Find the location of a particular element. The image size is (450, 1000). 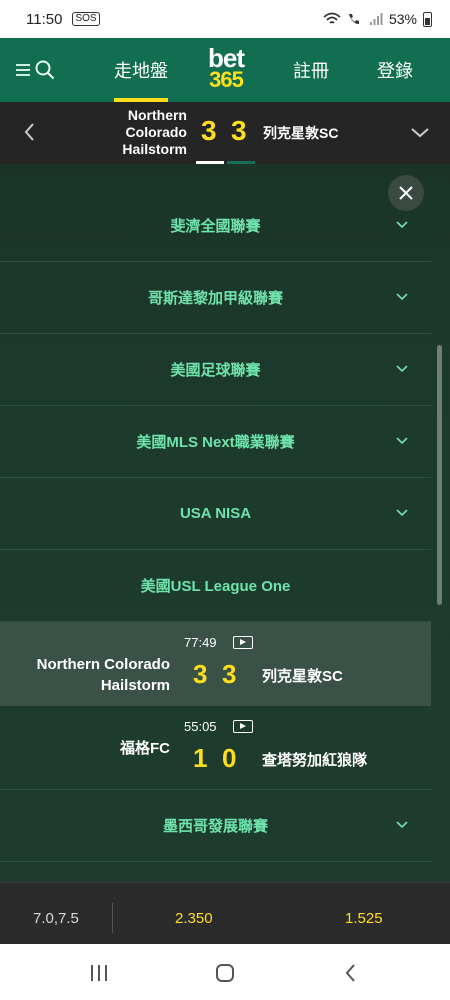

match-home-team: 福格FC is located at coordinates (145, 748).